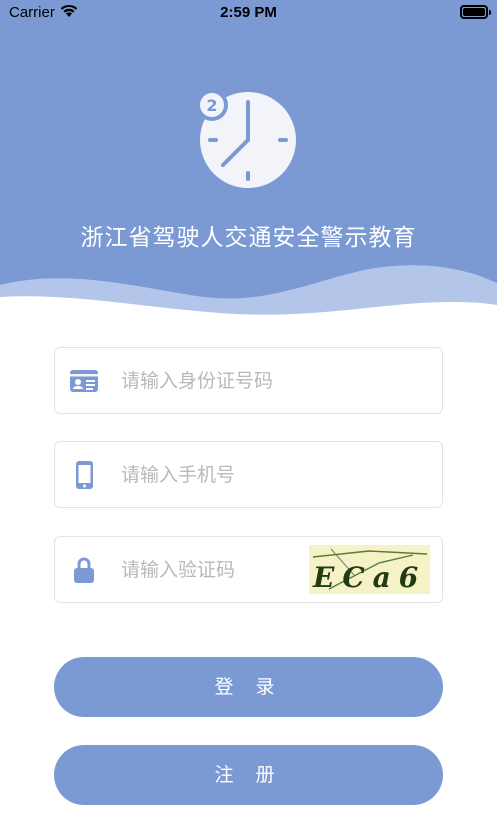 This screenshot has width=497, height=833. I want to click on captcha-text: ECa6, so click(369, 577).